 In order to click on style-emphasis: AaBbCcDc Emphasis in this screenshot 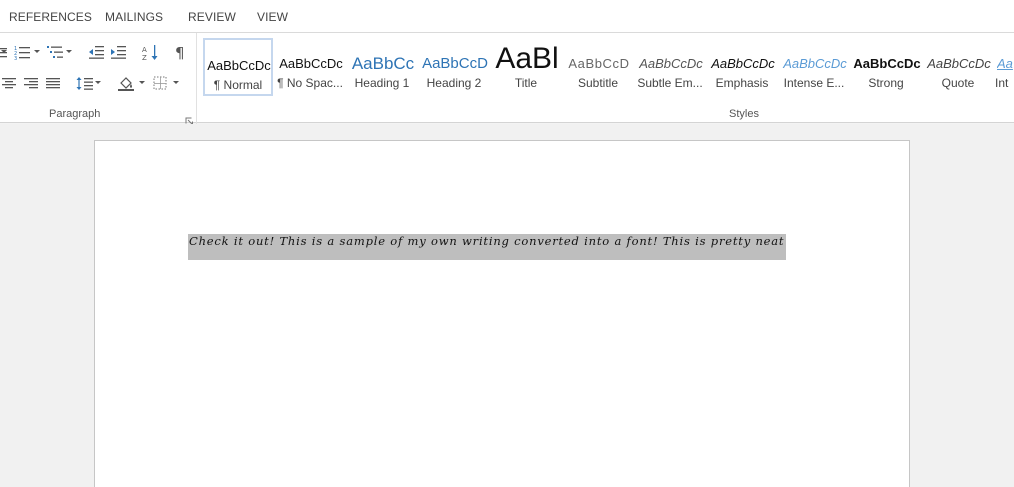, I will do `click(742, 67)`.